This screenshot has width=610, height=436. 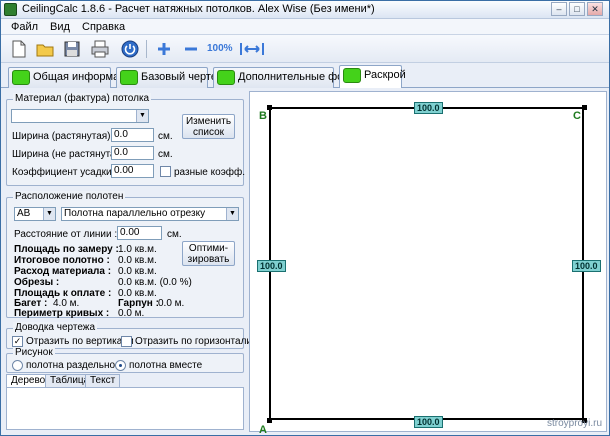 I want to click on width-unstretched-field: 0.0, so click(x=132, y=153).